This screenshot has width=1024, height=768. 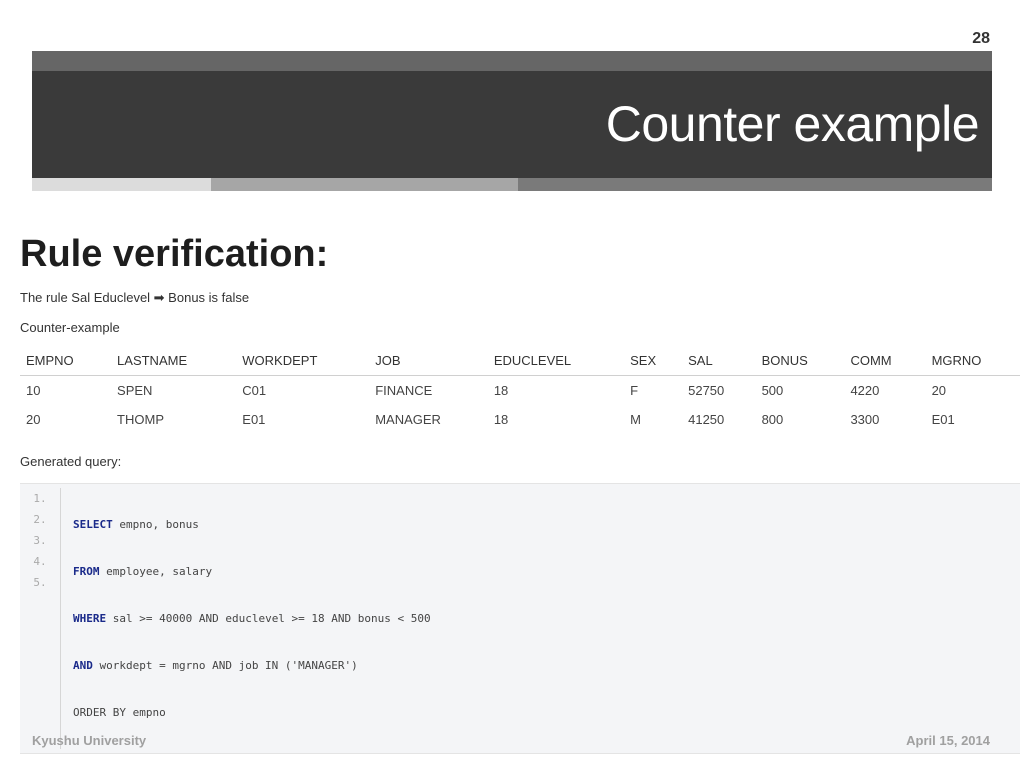 I want to click on sql-keyword: AND, so click(x=83, y=665).